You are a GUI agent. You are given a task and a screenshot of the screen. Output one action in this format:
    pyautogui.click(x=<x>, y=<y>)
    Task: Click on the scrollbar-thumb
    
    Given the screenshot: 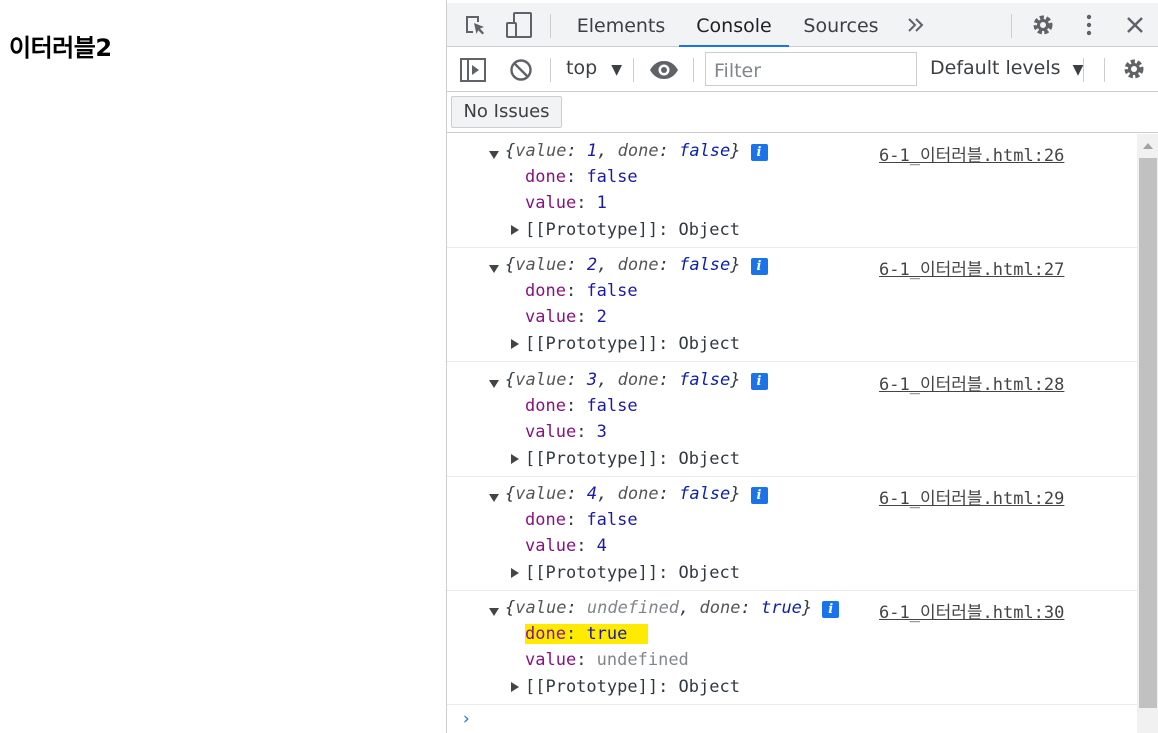 What is the action you would take?
    pyautogui.click(x=1148, y=433)
    